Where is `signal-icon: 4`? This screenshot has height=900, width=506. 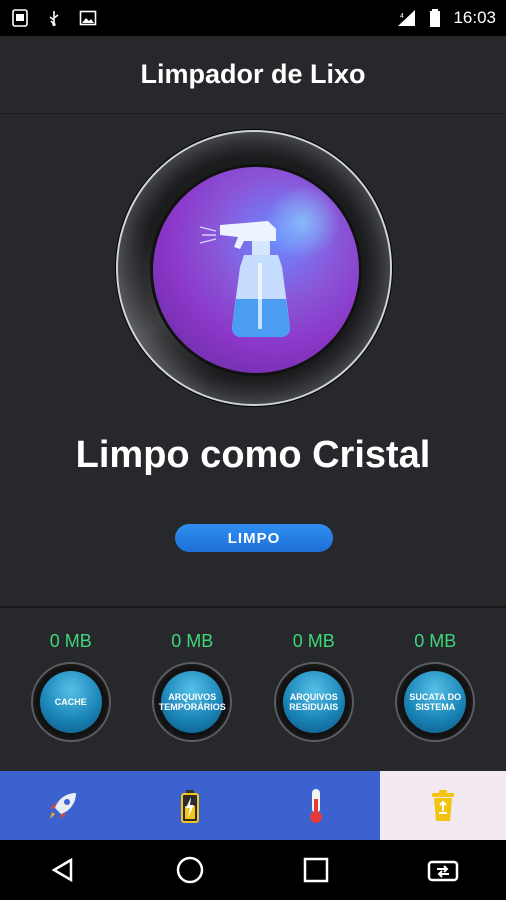
signal-icon: 4 is located at coordinates (407, 18).